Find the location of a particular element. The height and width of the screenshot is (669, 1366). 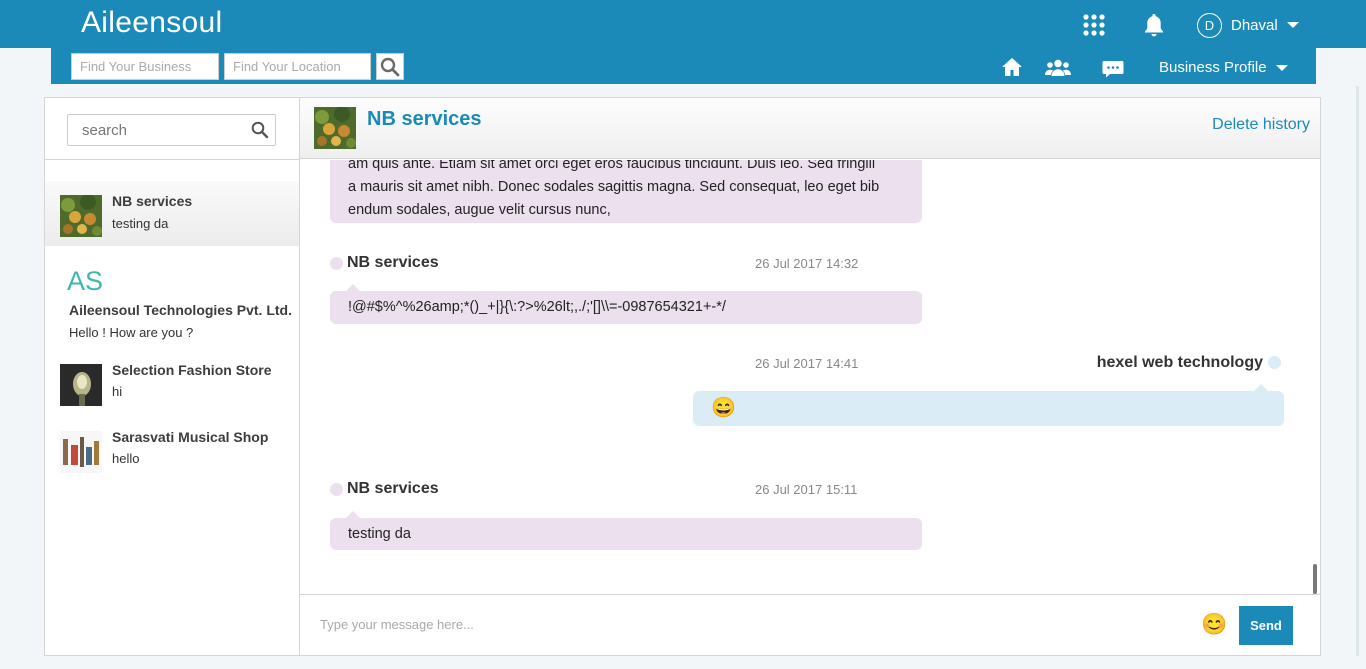

chat-header: NB services Delete history is located at coordinates (810, 128).